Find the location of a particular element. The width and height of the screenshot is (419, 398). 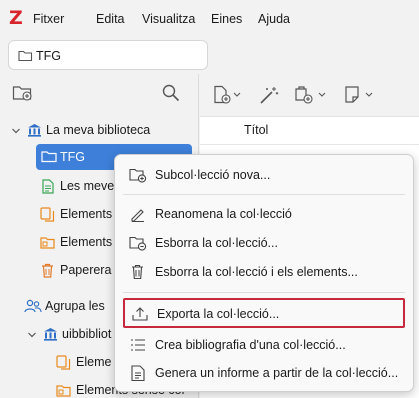

menu-item-rename-collection: Reanomena la col·lecció is located at coordinates (264, 214).